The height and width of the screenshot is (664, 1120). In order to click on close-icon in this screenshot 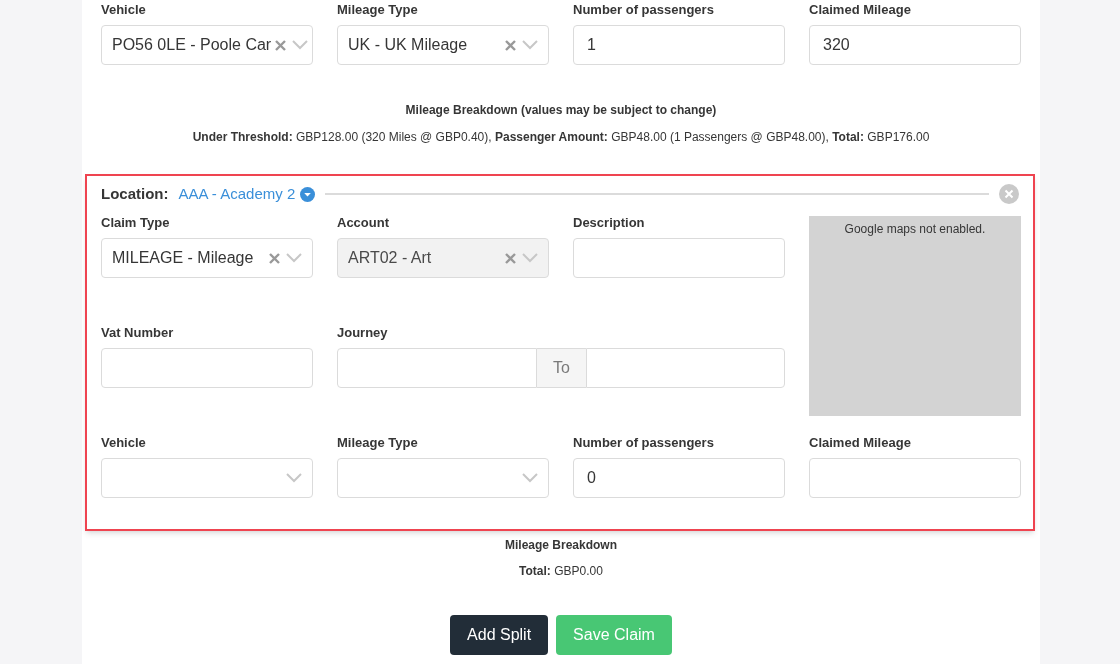, I will do `click(1009, 194)`.